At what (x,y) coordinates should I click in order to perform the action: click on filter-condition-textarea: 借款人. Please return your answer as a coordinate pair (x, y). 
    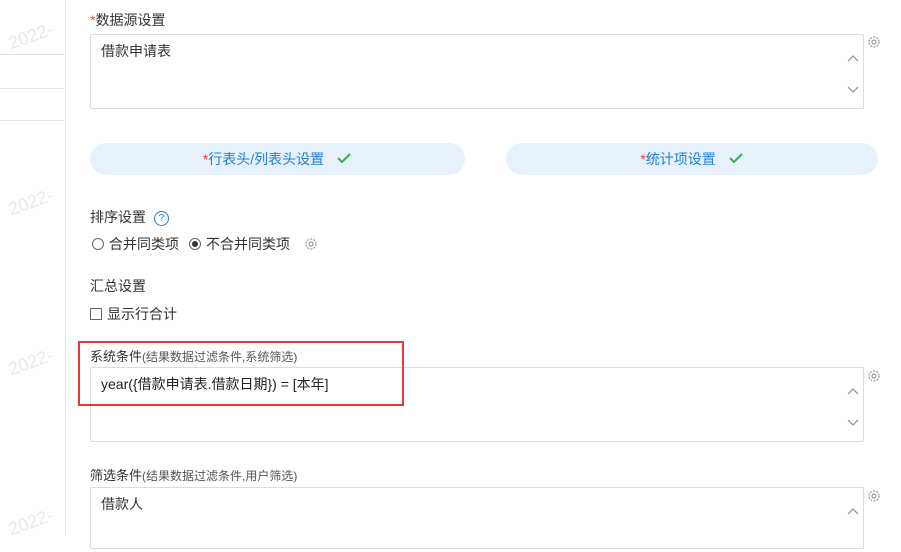
    Looking at the image, I should click on (477, 518).